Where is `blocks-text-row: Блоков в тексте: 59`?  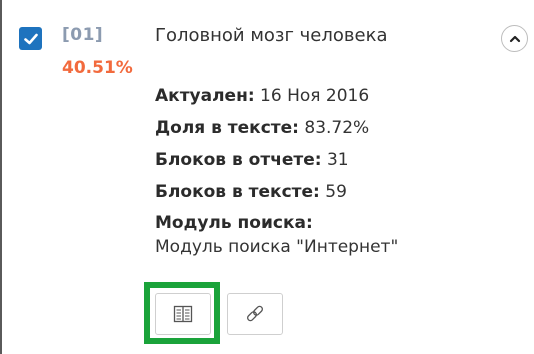 blocks-text-row: Блоков в тексте: 59 is located at coordinates (276, 192).